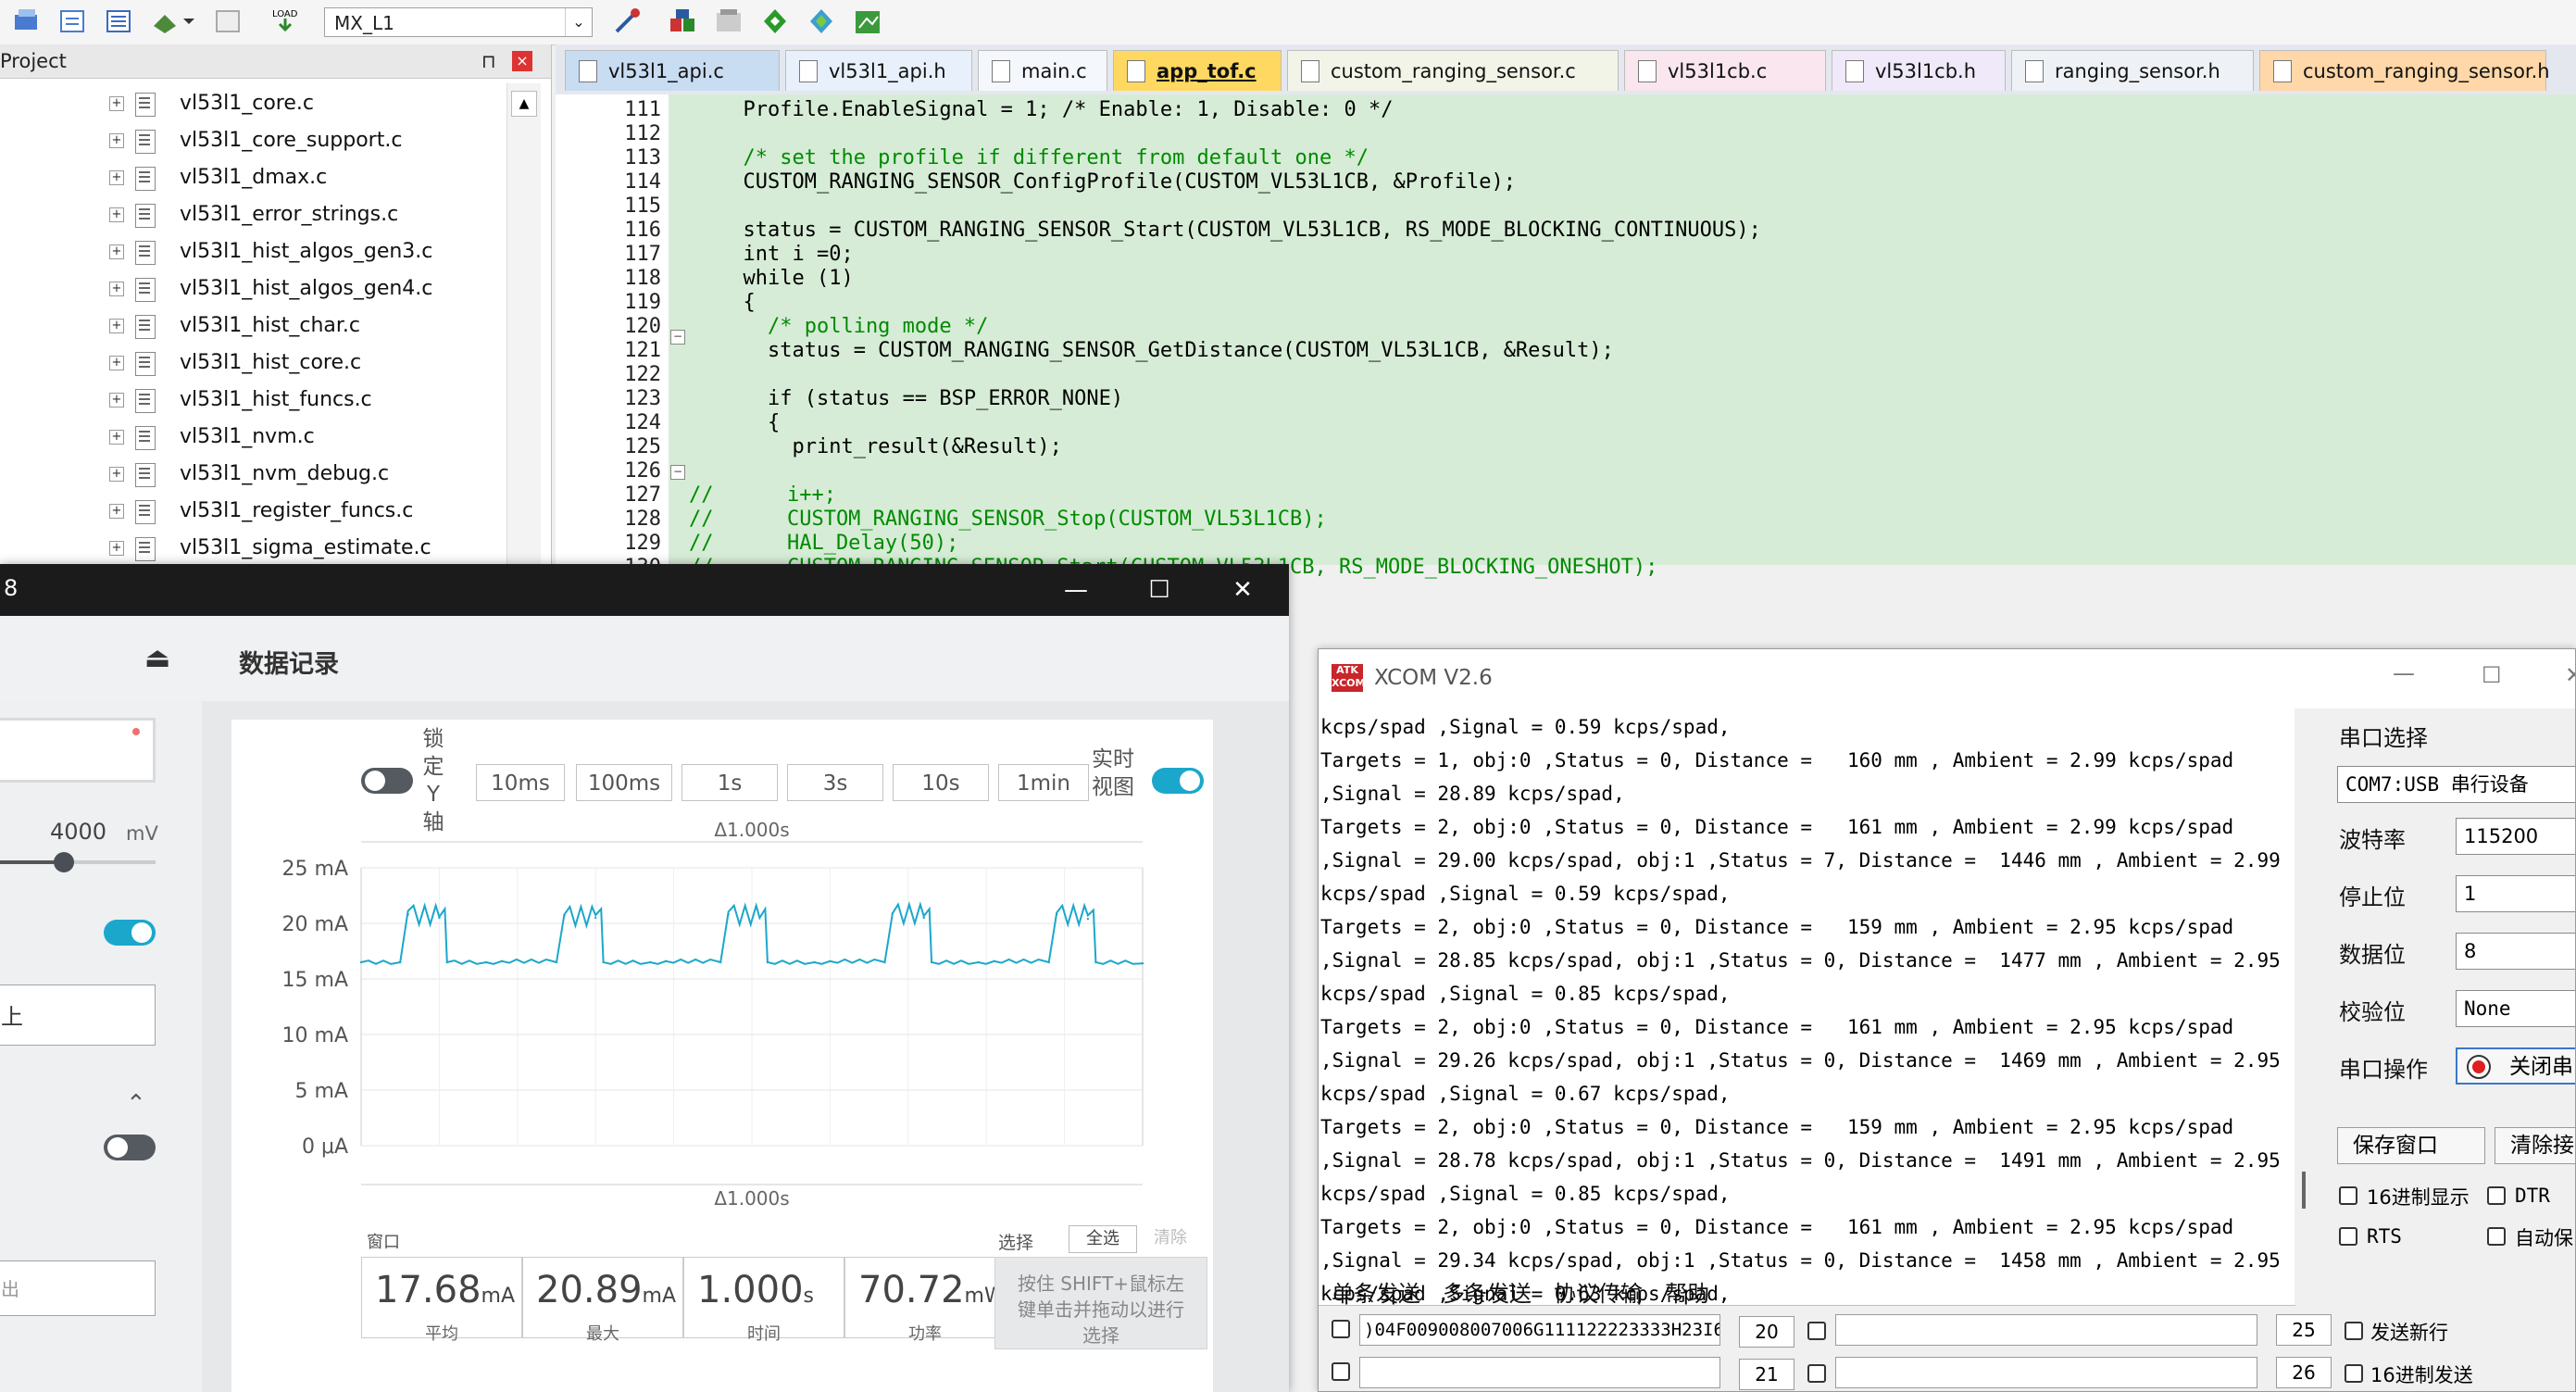 This screenshot has height=1392, width=2576. Describe the element at coordinates (2516, 951) in the screenshot. I see `data-bits-select: 8` at that location.